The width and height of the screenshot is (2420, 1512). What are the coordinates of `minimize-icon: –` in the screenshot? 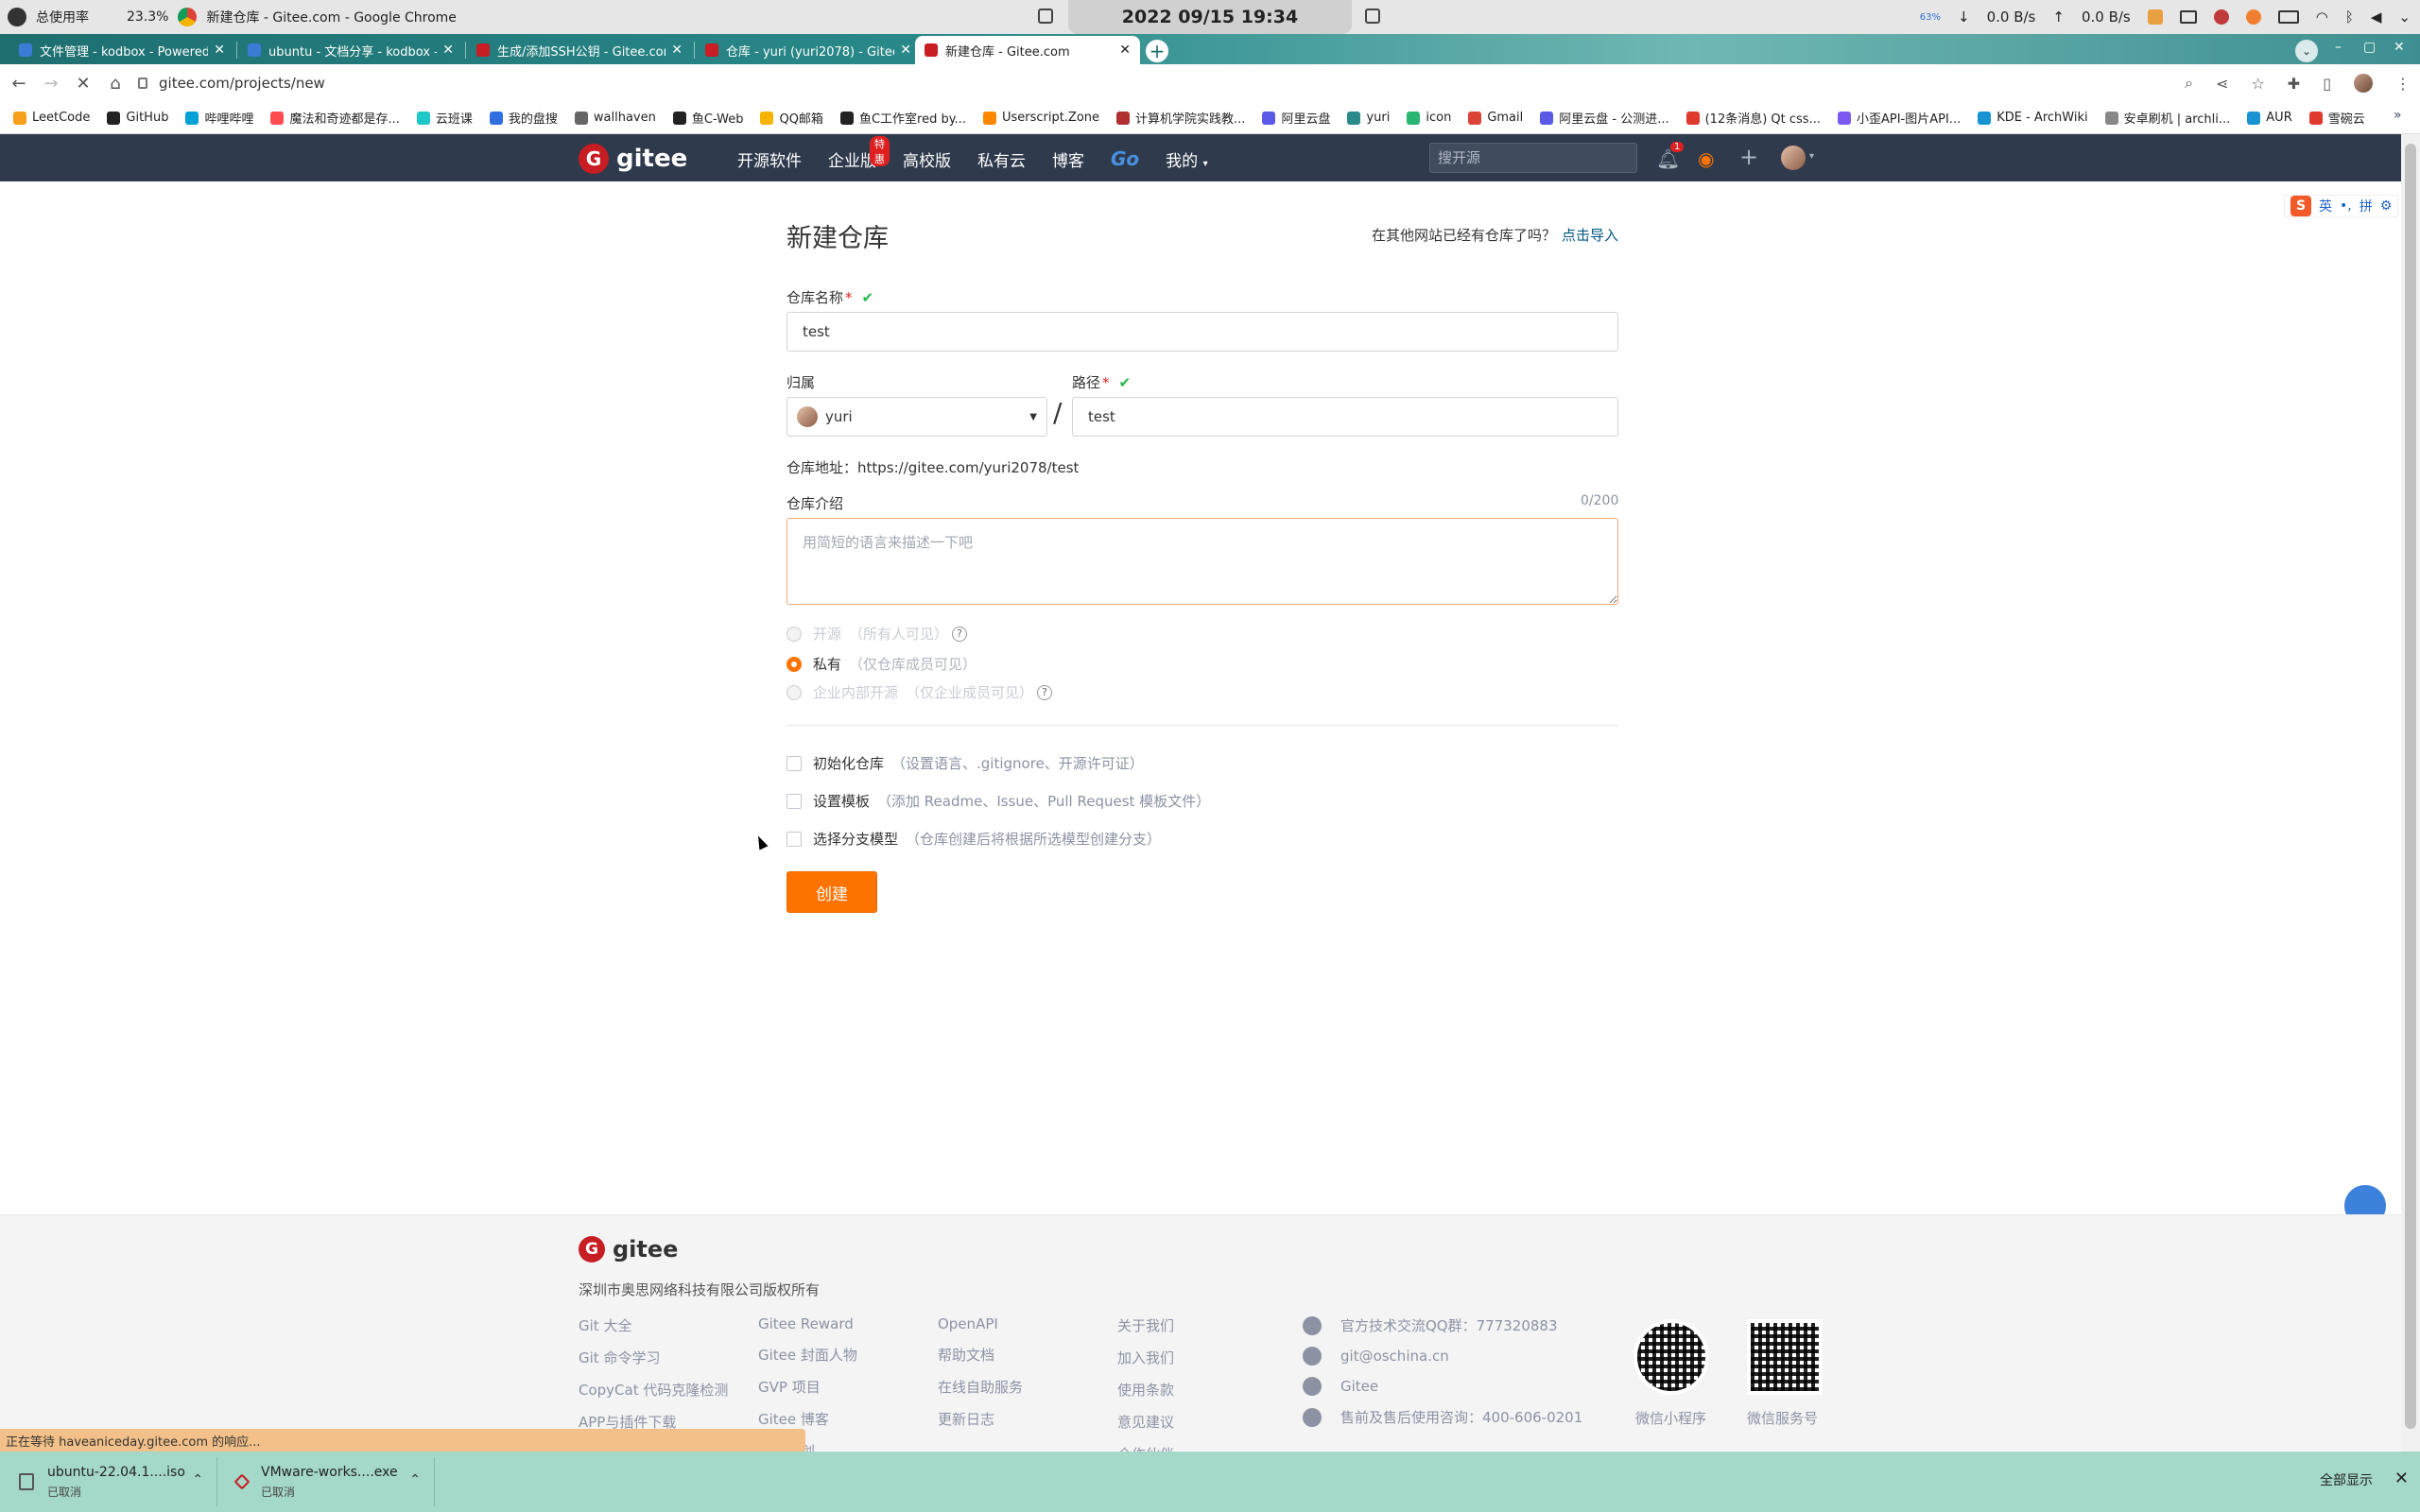 It's located at (2338, 47).